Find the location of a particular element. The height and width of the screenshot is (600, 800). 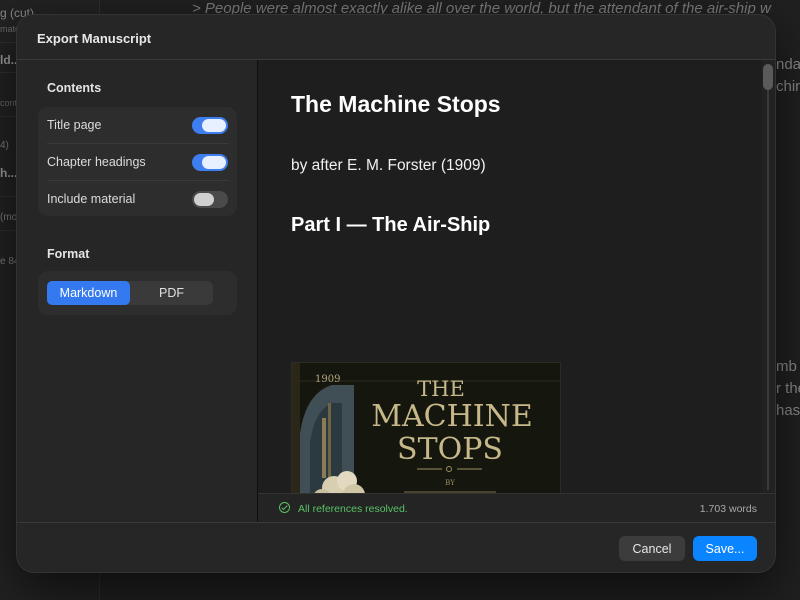

preview-part-heading: Part I — The Air-Ship is located at coordinates (391, 225).